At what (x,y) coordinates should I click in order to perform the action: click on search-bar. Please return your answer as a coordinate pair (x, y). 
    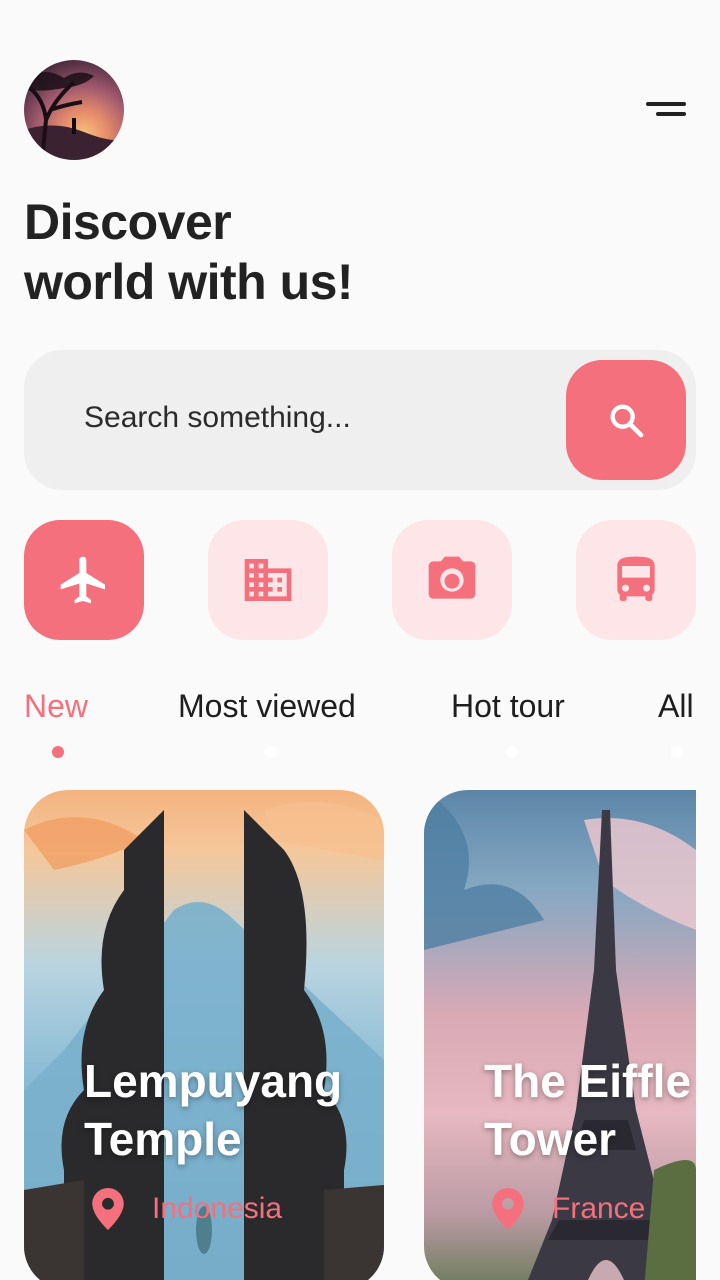
    Looking at the image, I should click on (360, 420).